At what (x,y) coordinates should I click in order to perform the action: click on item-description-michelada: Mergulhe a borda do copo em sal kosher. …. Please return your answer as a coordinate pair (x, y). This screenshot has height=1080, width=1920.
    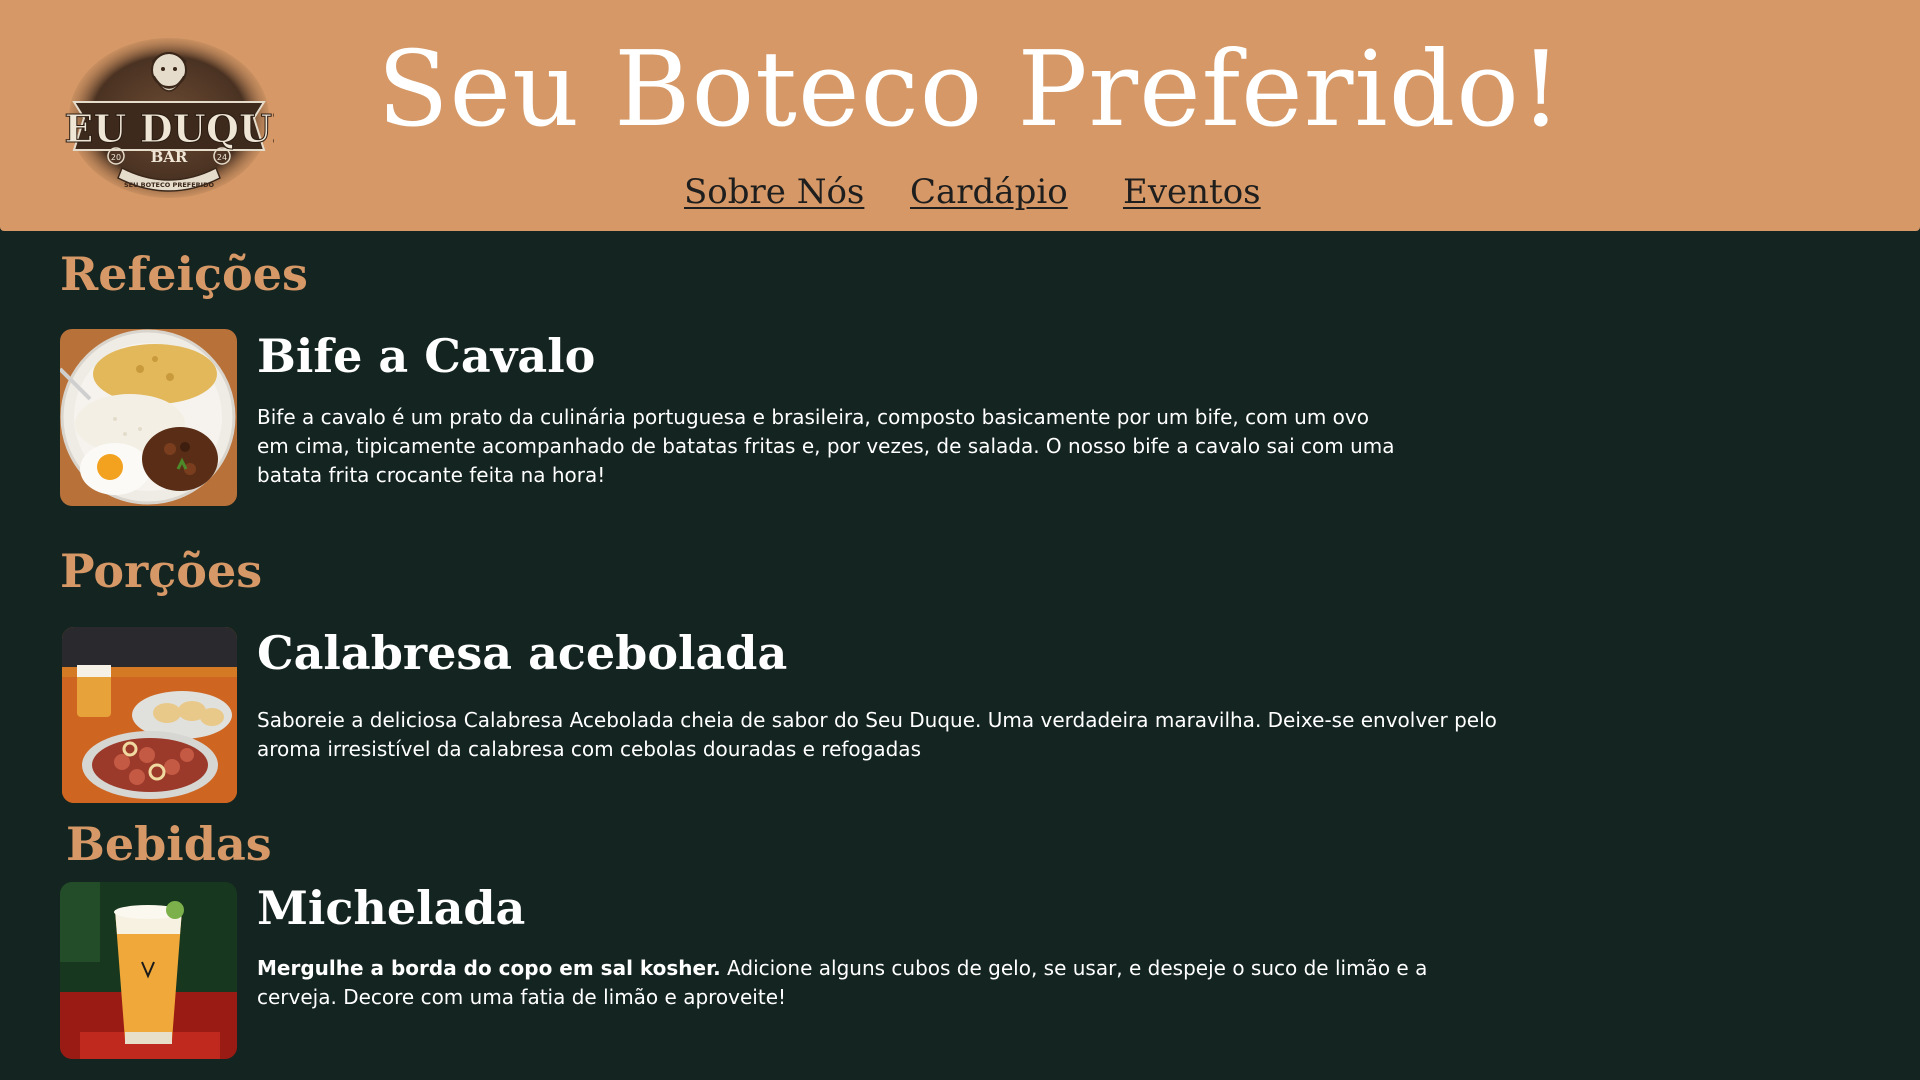
    Looking at the image, I should click on (877, 983).